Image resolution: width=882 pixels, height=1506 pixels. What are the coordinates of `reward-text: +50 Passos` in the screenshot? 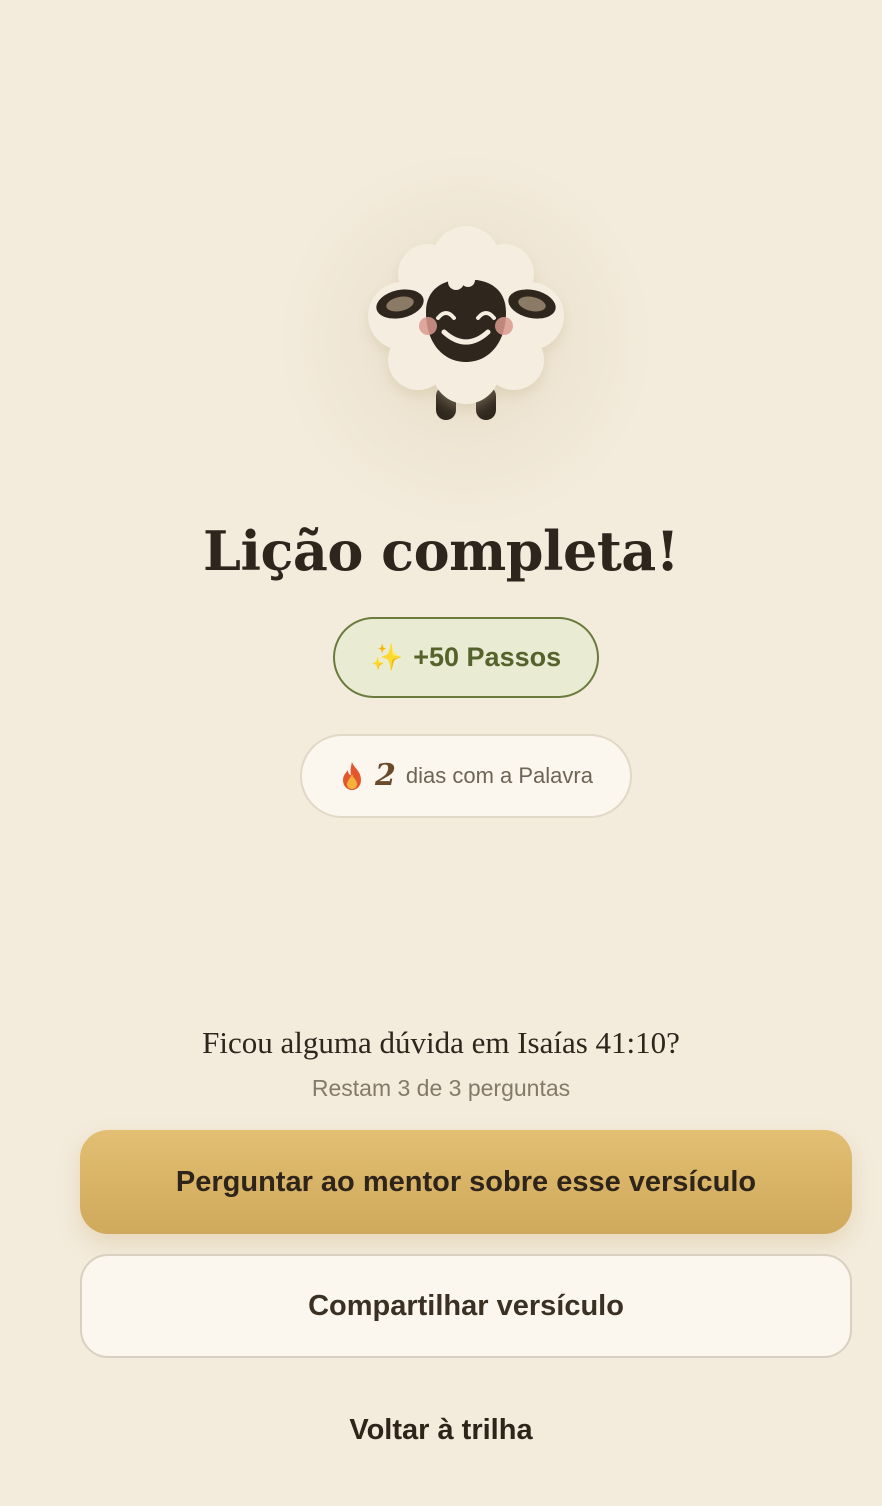 It's located at (487, 657).